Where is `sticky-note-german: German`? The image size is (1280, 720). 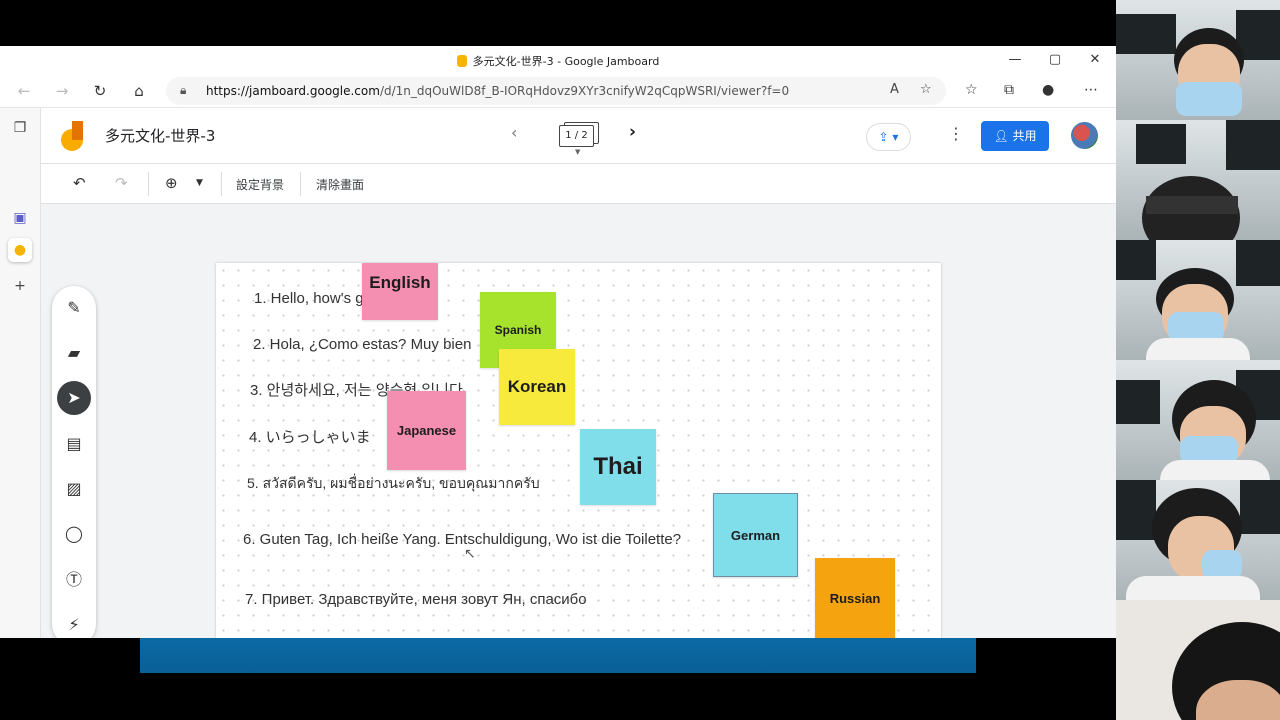 sticky-note-german: German is located at coordinates (755, 535).